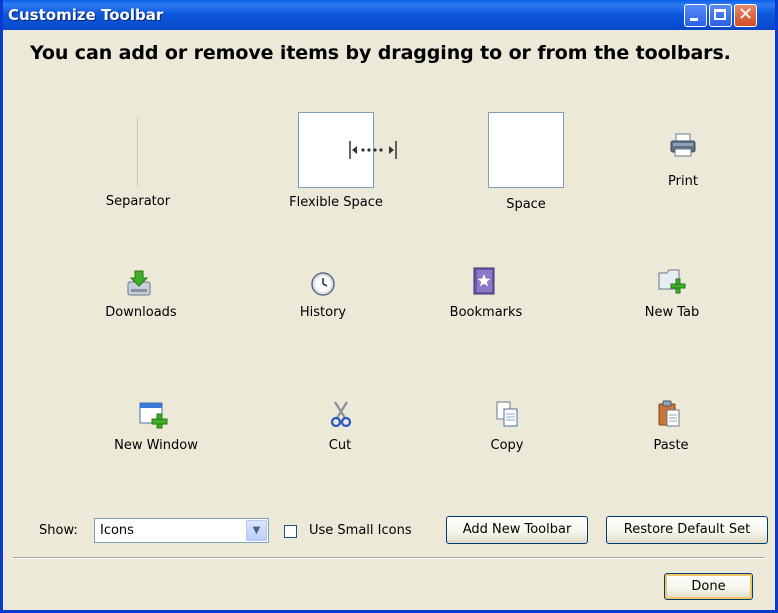  I want to click on item-label: Cut, so click(340, 445).